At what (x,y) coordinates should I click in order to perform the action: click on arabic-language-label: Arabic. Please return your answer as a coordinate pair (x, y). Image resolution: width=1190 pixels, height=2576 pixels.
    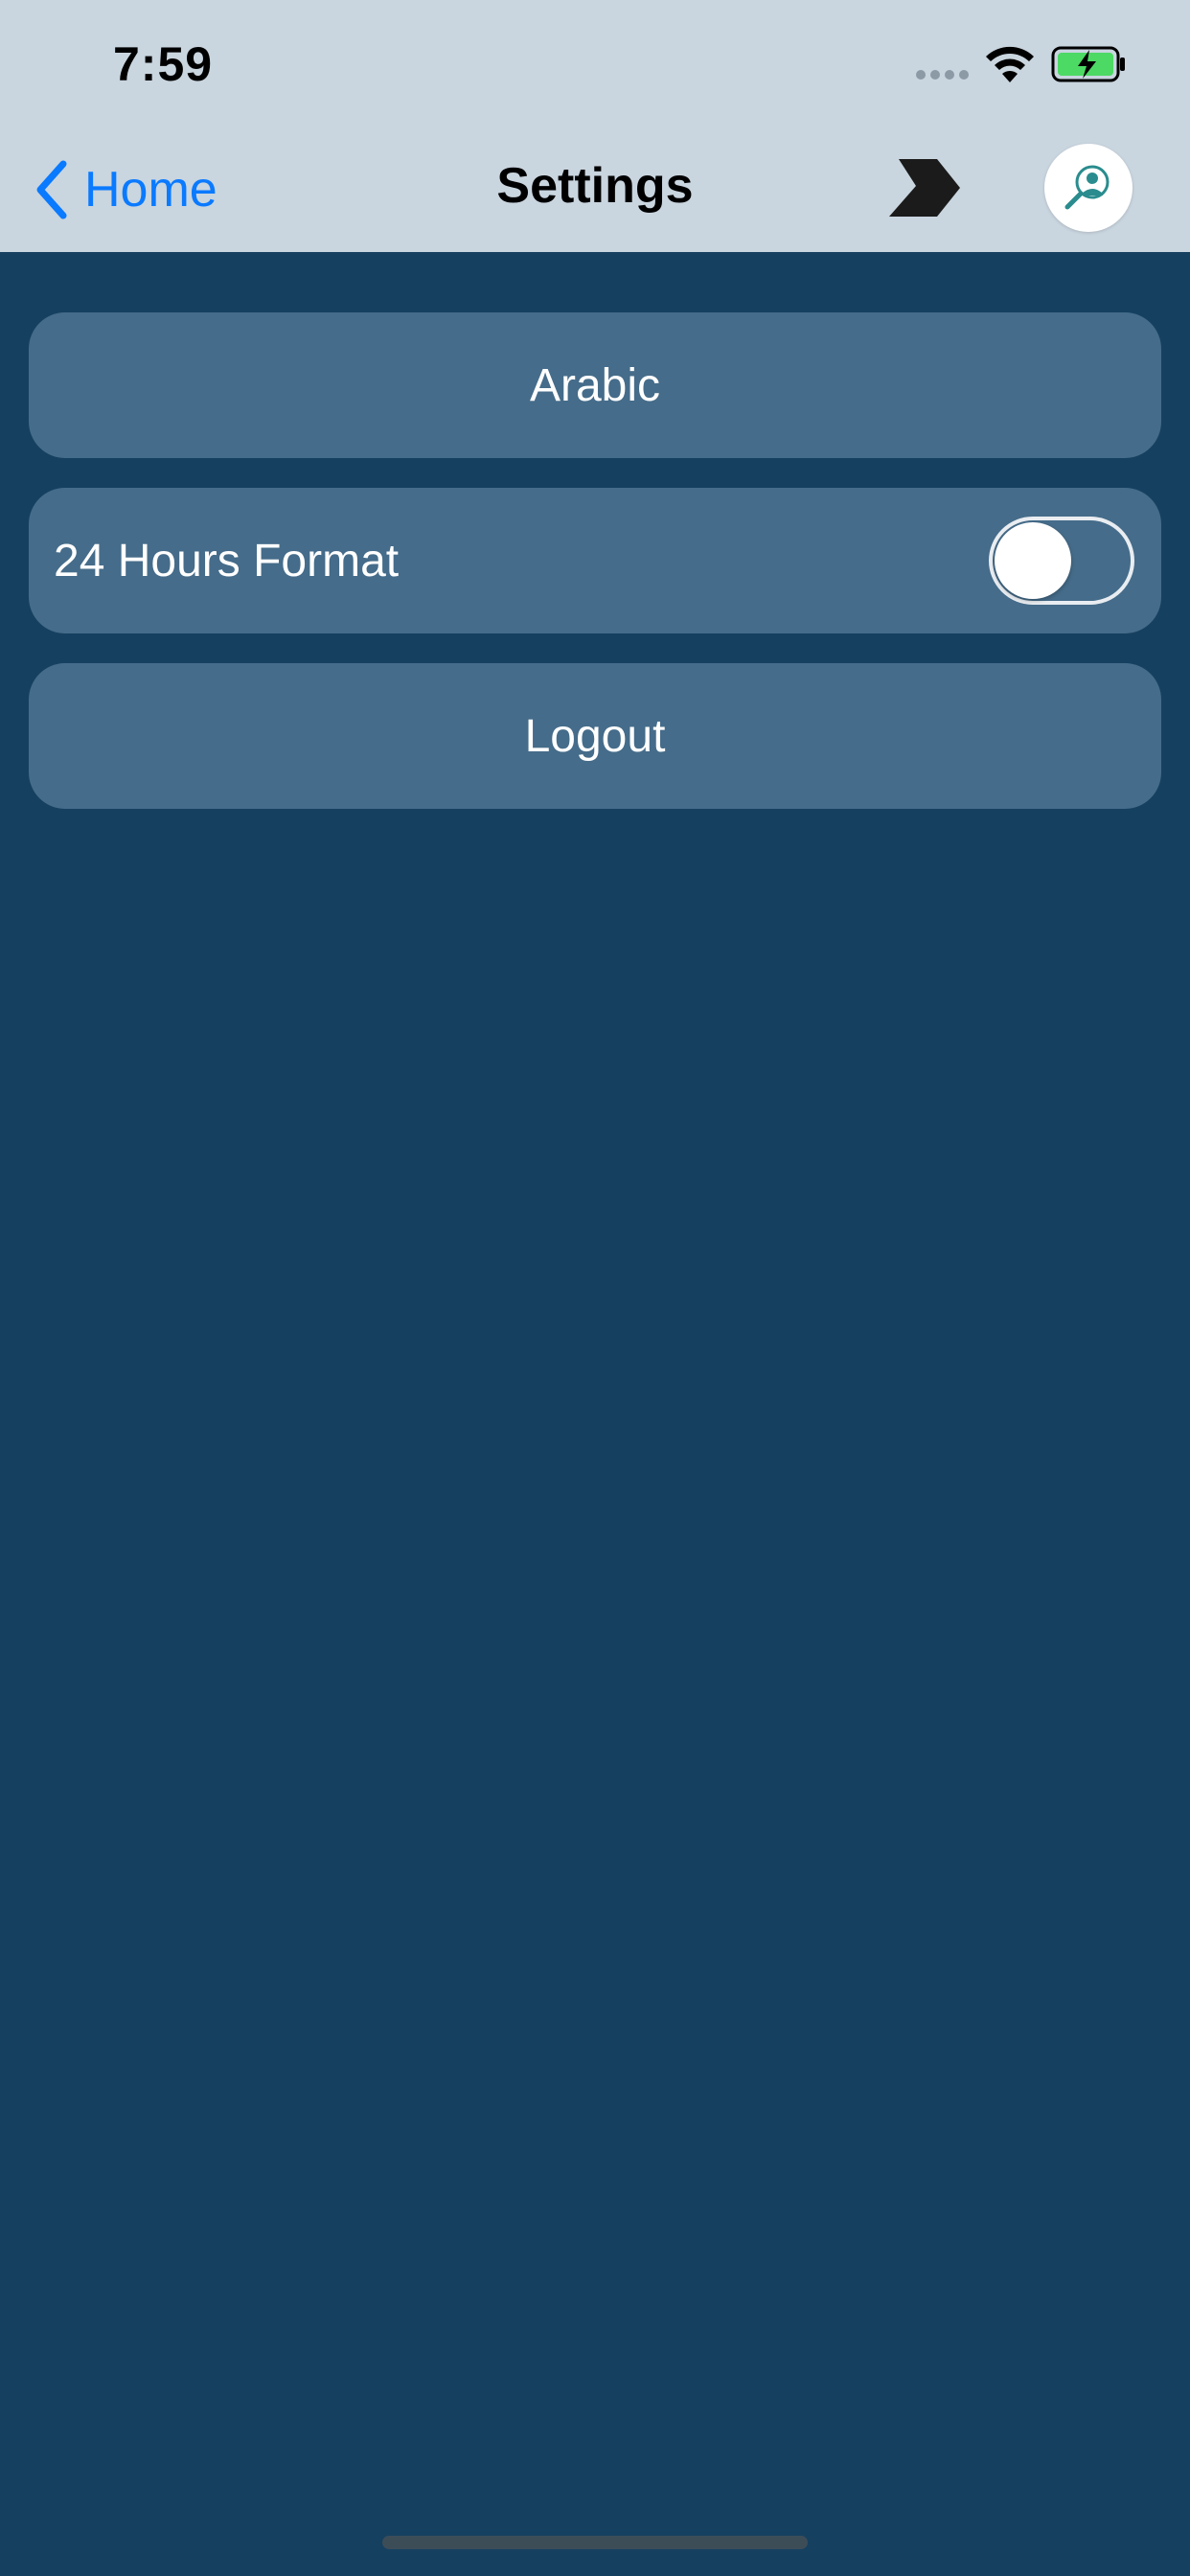
    Looking at the image, I should click on (595, 385).